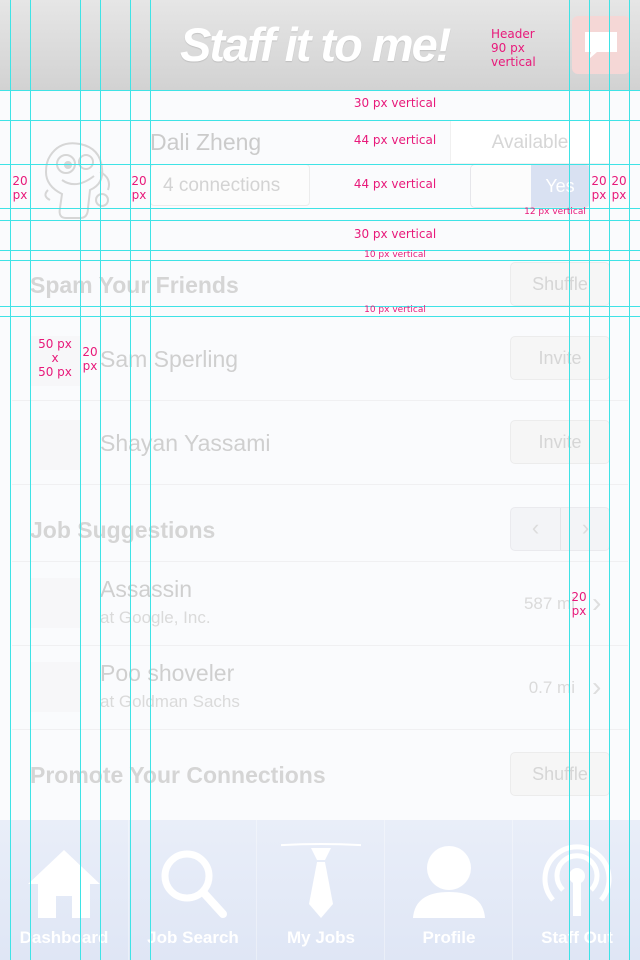 This screenshot has height=960, width=640. Describe the element at coordinates (321, 880) in the screenshot. I see `necktie-icon` at that location.